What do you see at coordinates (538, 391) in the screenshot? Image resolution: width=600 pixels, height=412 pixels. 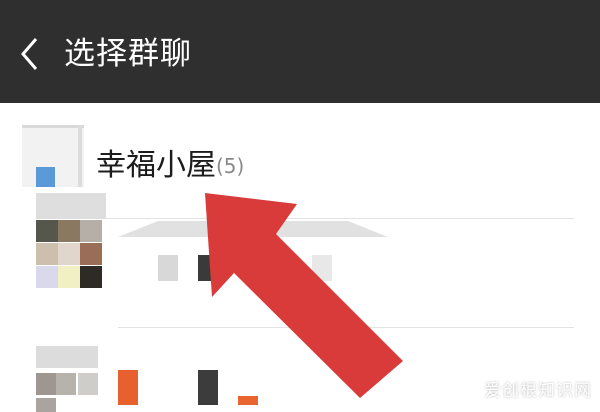 I see `watermark: 爱创根知识网` at bounding box center [538, 391].